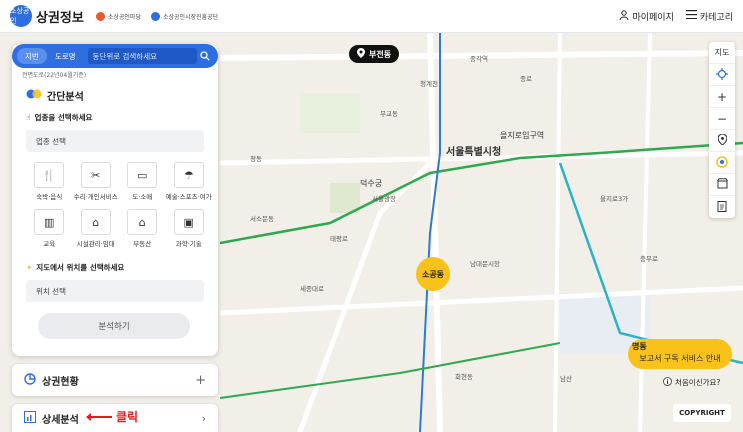 This screenshot has height=432, width=743. Describe the element at coordinates (464, 377) in the screenshot. I see `map-label: 회현동` at that location.